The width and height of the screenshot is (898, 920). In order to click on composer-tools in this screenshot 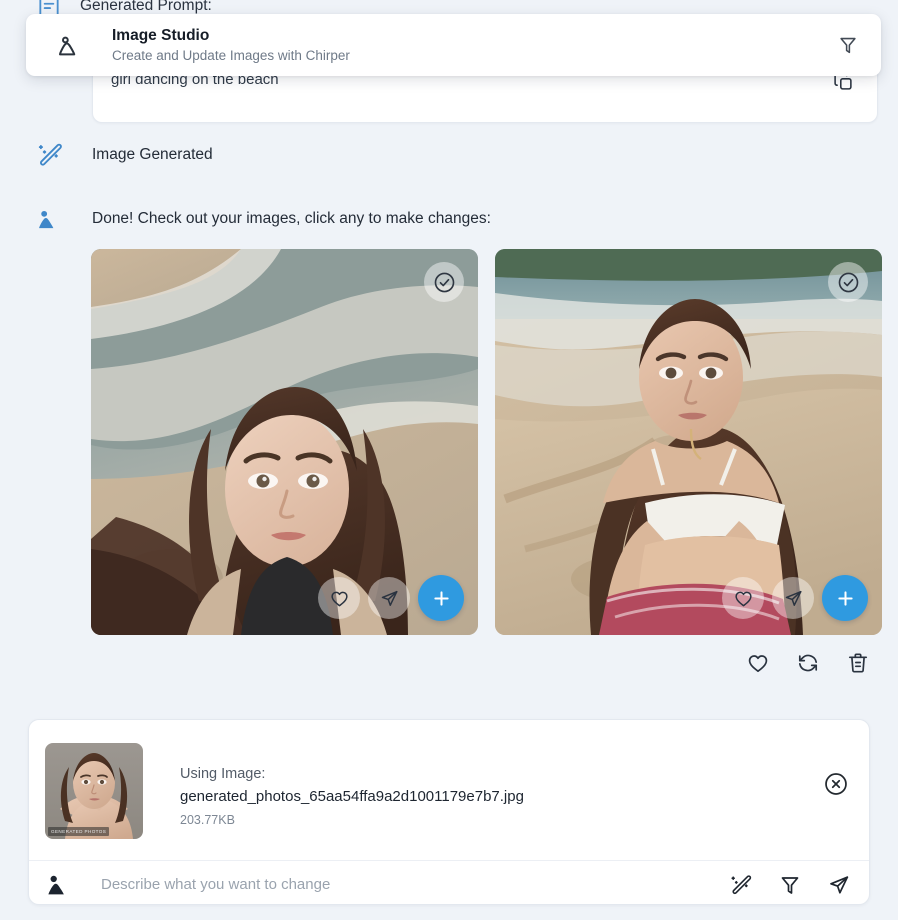, I will do `click(790, 885)`.